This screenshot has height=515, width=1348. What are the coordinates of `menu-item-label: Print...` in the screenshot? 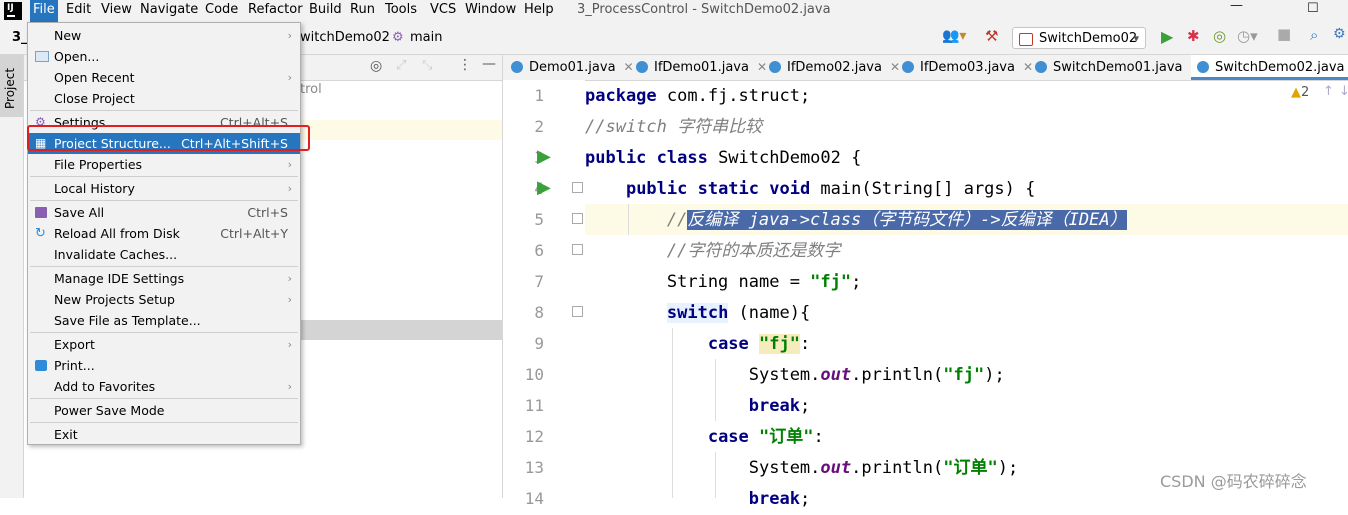 It's located at (74, 365).